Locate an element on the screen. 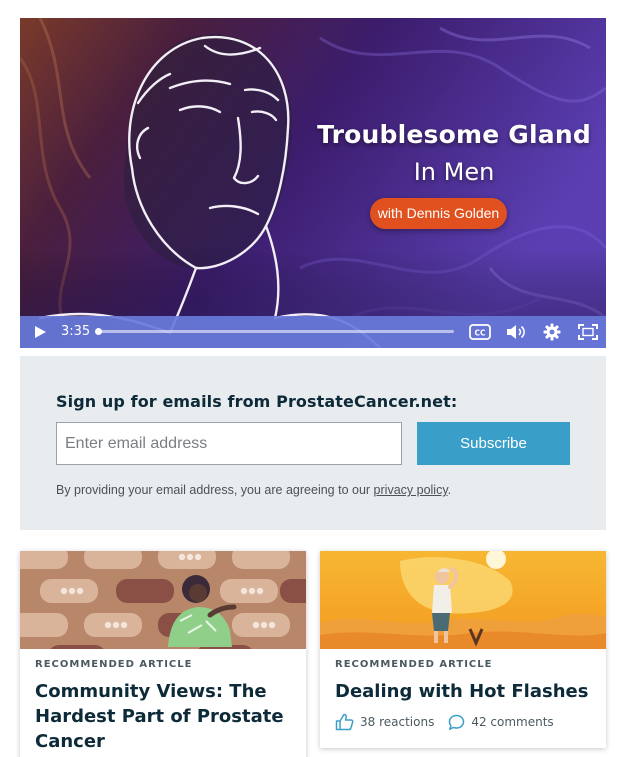 The image size is (623, 757). gear-icon is located at coordinates (552, 332).